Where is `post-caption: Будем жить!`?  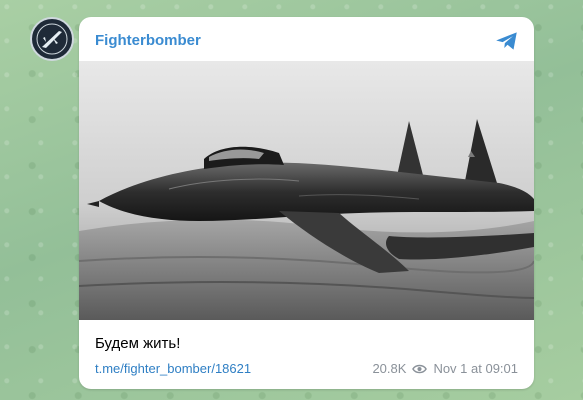
post-caption: Будем жить! is located at coordinates (138, 343).